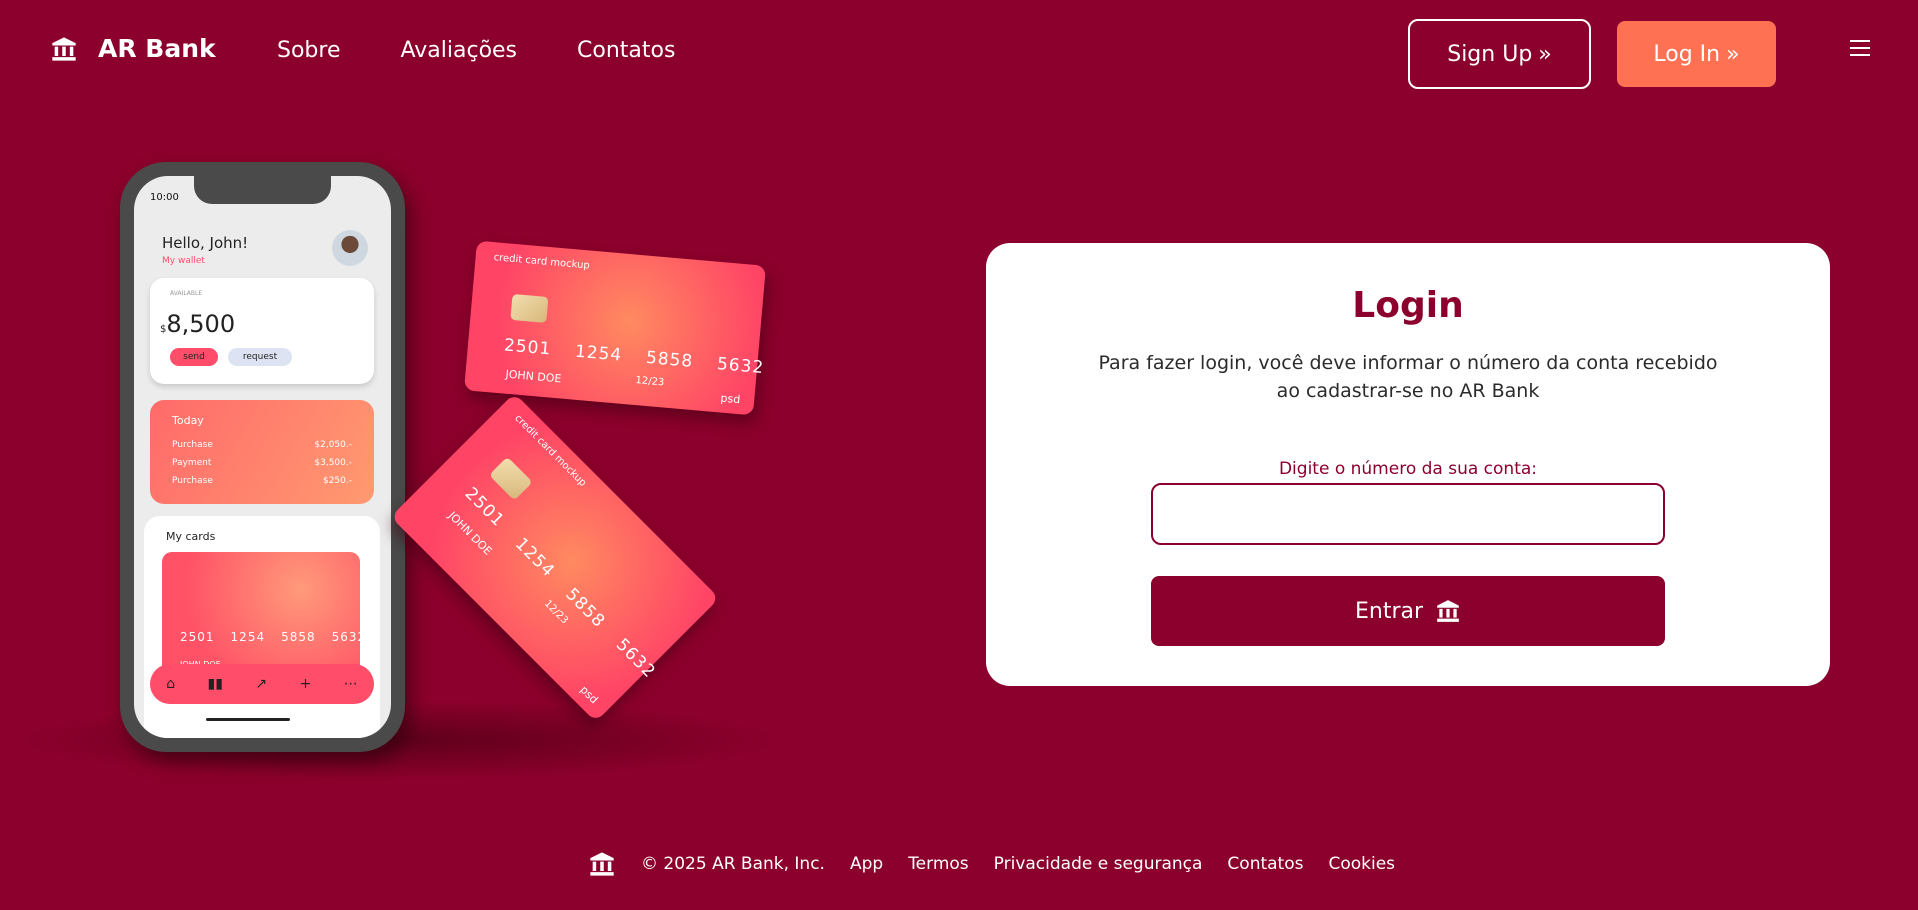 The width and height of the screenshot is (1918, 910). I want to click on phone-wallet-label: My wallet, so click(183, 261).